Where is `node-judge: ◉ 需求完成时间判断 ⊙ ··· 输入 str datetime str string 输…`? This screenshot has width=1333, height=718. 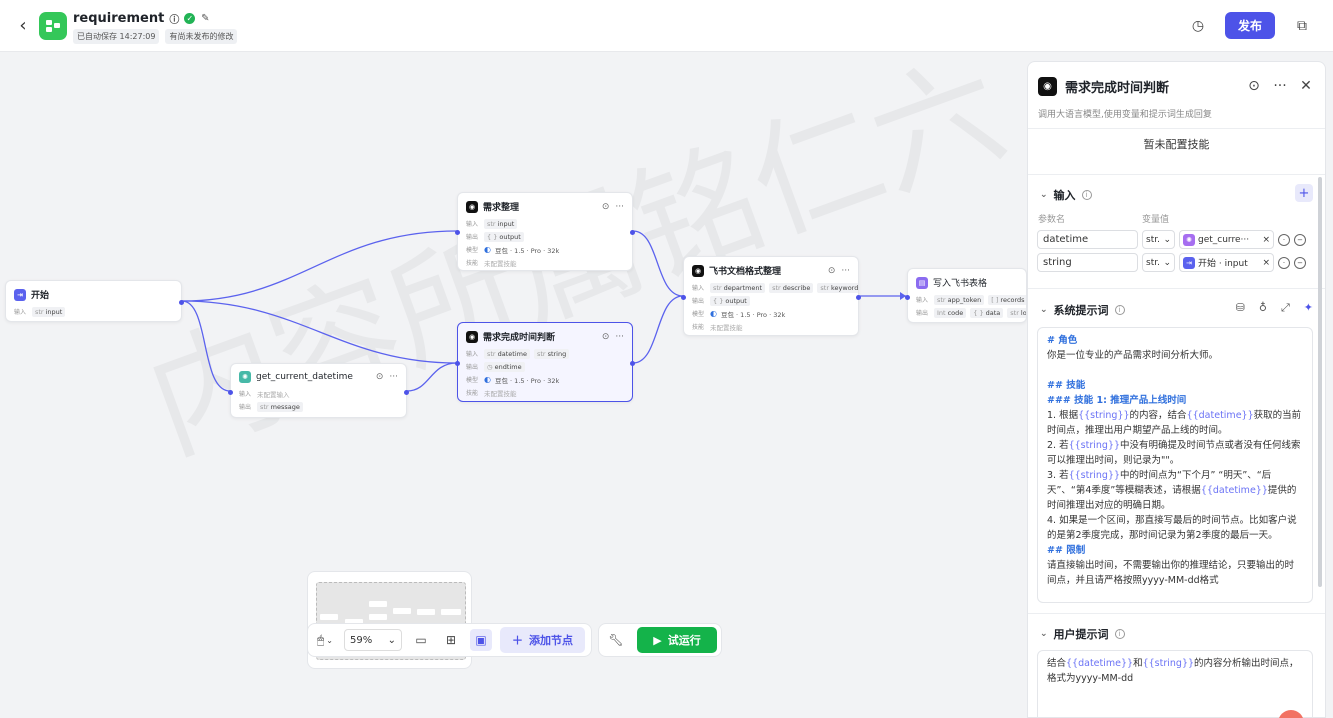 node-judge: ◉ 需求完成时间判断 ⊙ ··· 输入 str datetime str string 输… is located at coordinates (545, 362).